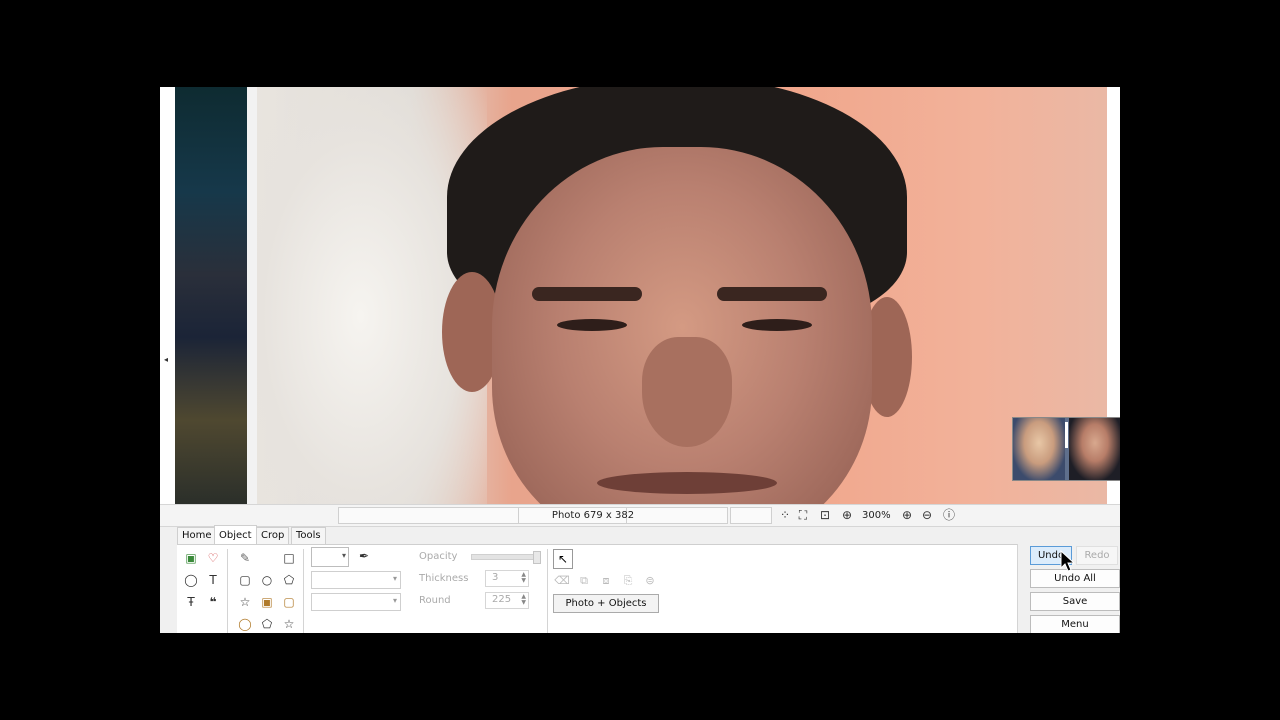 Image resolution: width=1280 pixels, height=720 pixels. Describe the element at coordinates (507, 600) in the screenshot. I see `round-stepper: 225 ▲ ▼` at that location.